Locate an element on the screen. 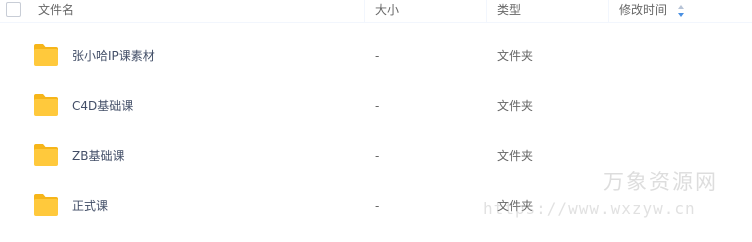 This screenshot has width=752, height=242. watermark-title: 万象资源网 is located at coordinates (660, 182).